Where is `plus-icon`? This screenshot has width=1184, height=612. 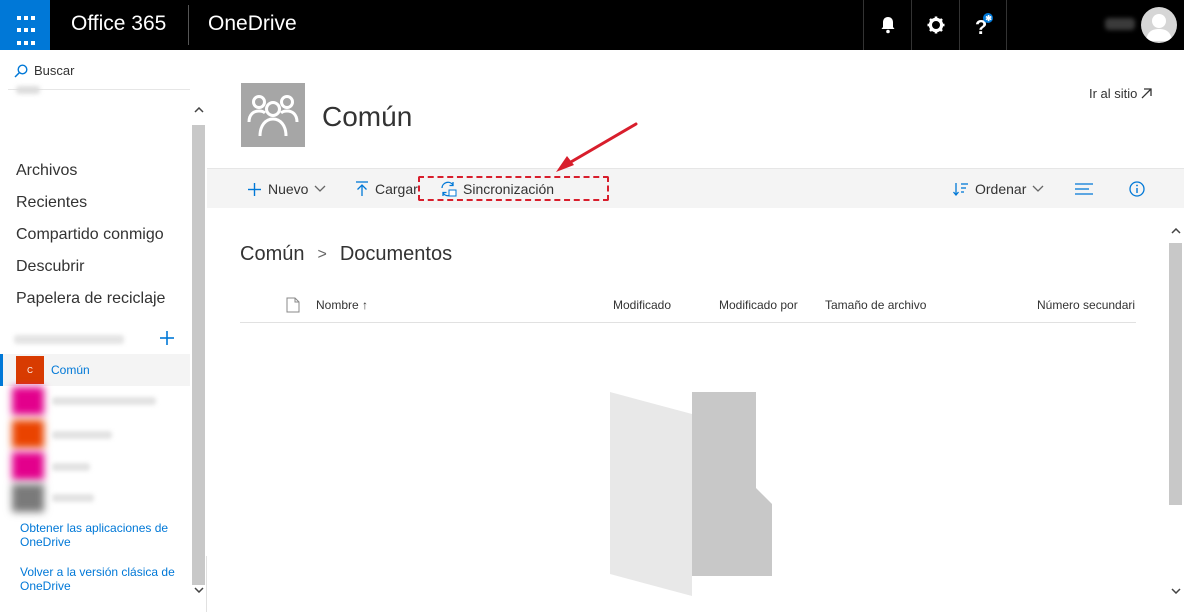
plus-icon is located at coordinates (254, 189).